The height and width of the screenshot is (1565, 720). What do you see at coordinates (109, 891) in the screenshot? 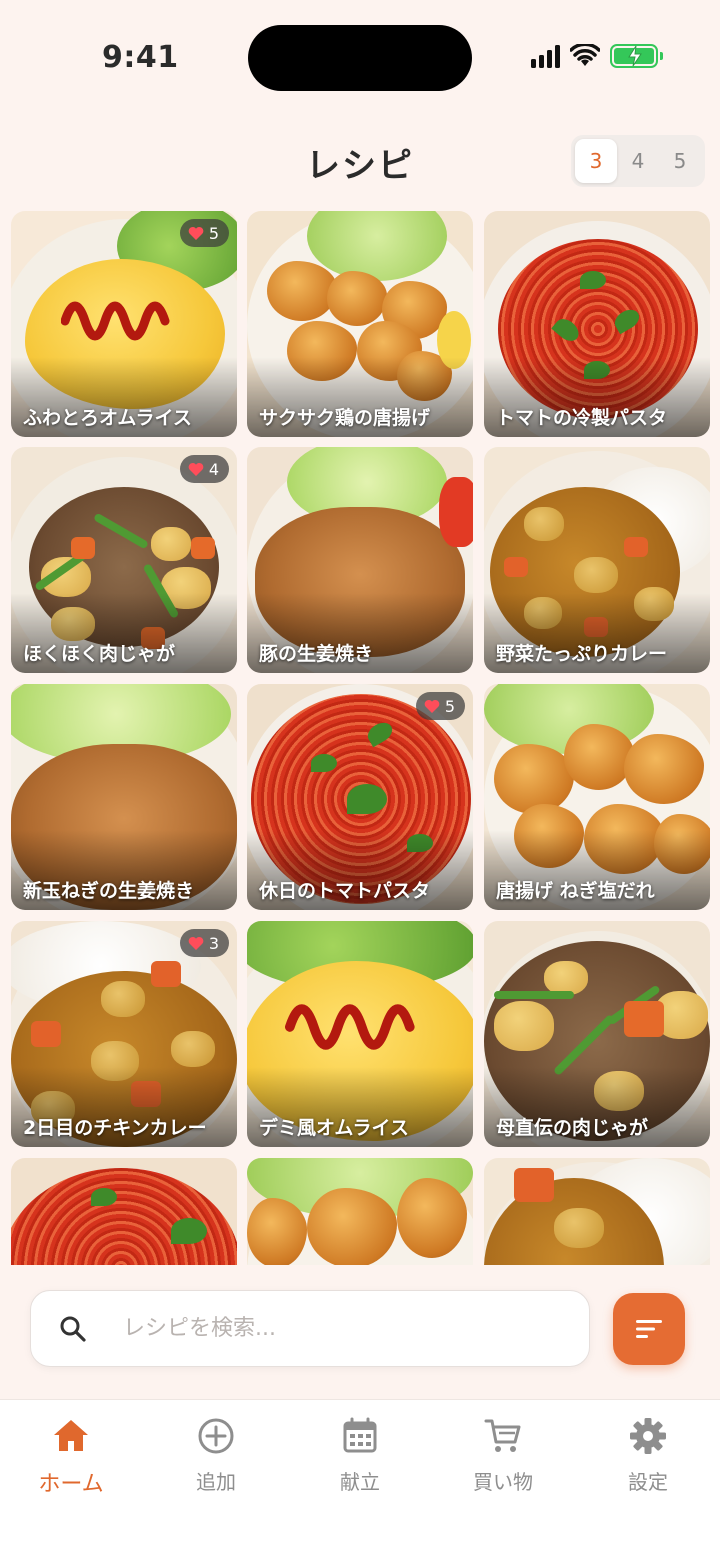
I see `recipe-name: 新玉ねぎの生姜焼き` at bounding box center [109, 891].